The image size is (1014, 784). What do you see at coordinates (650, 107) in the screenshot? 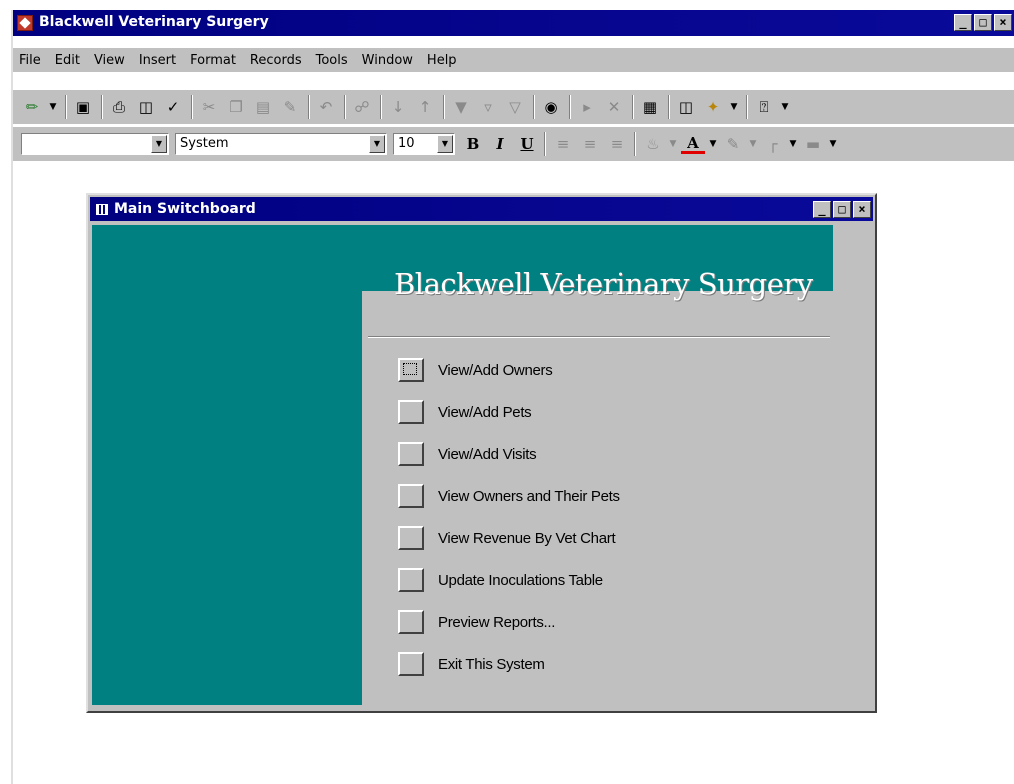
I see `properties-icon: ▦` at bounding box center [650, 107].